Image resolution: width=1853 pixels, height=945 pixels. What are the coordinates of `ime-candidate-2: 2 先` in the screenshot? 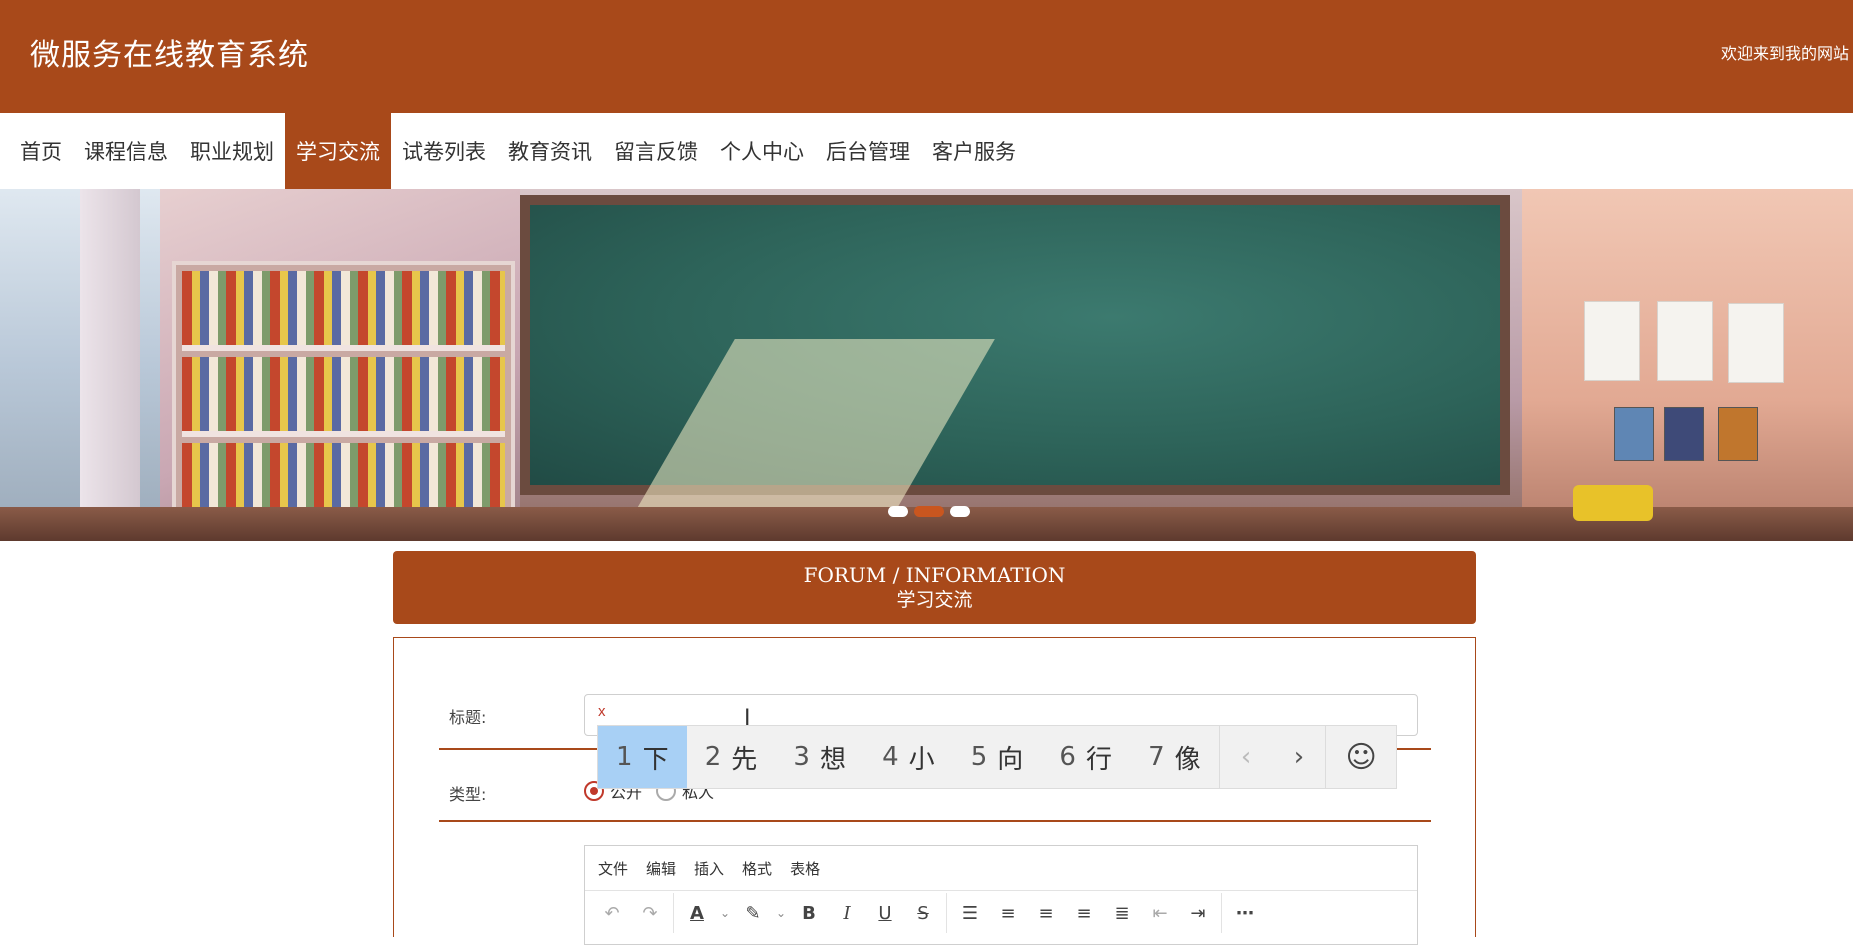 It's located at (731, 757).